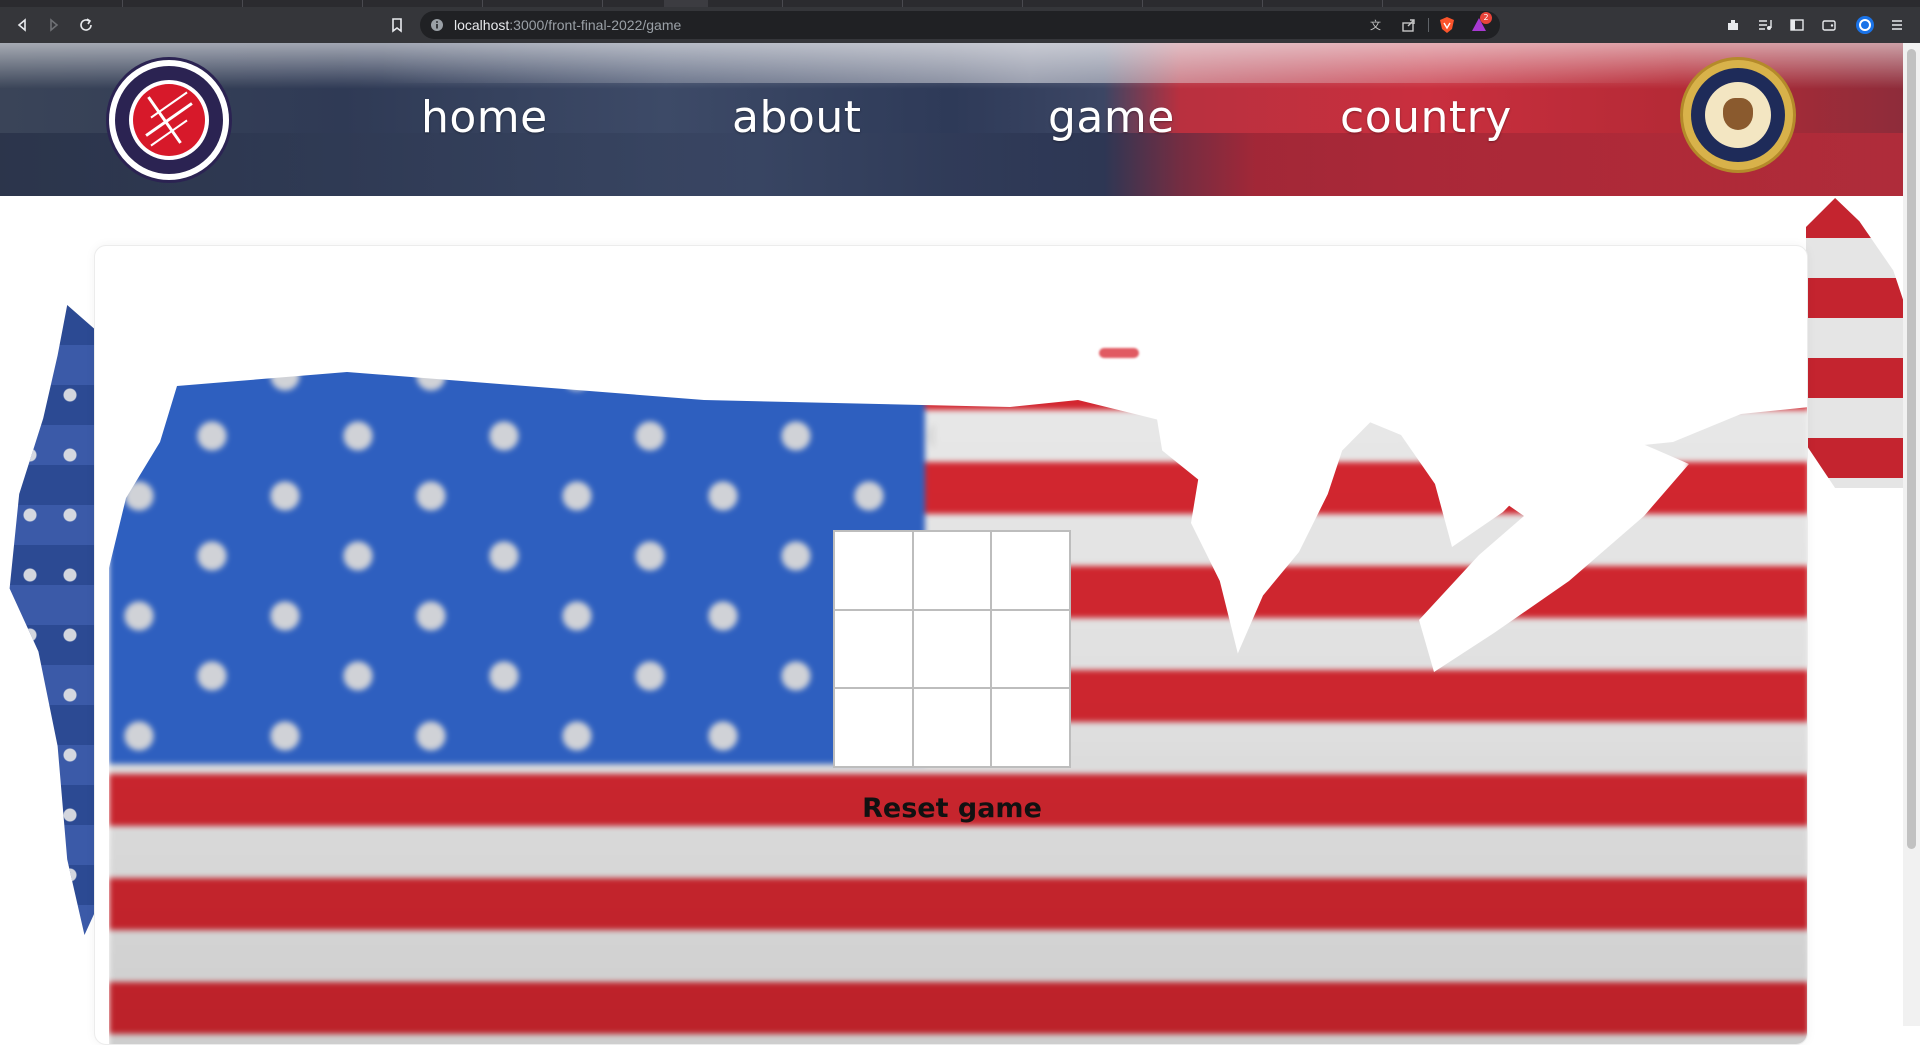 Image resolution: width=1920 pixels, height=1045 pixels. What do you see at coordinates (54, 25) in the screenshot?
I see `forward-icon` at bounding box center [54, 25].